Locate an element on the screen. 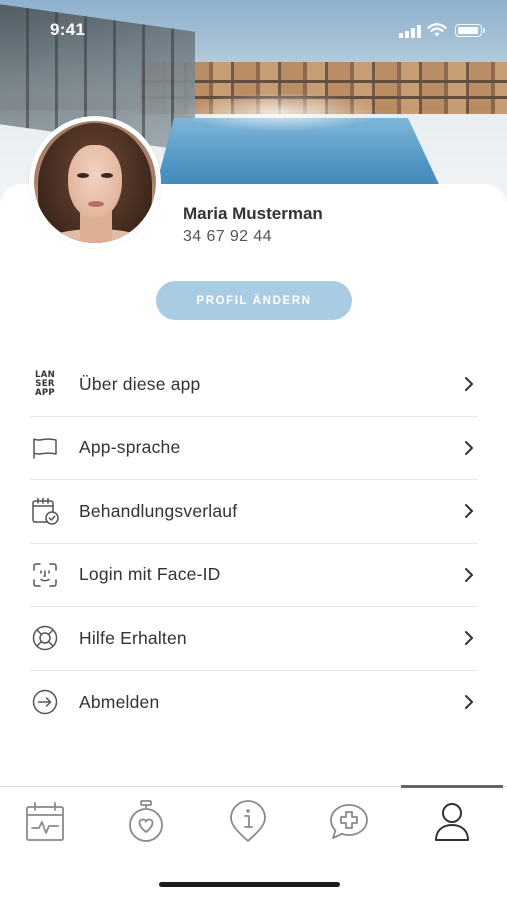 Image resolution: width=507 pixels, height=900 pixels. logout-icon is located at coordinates (45, 702).